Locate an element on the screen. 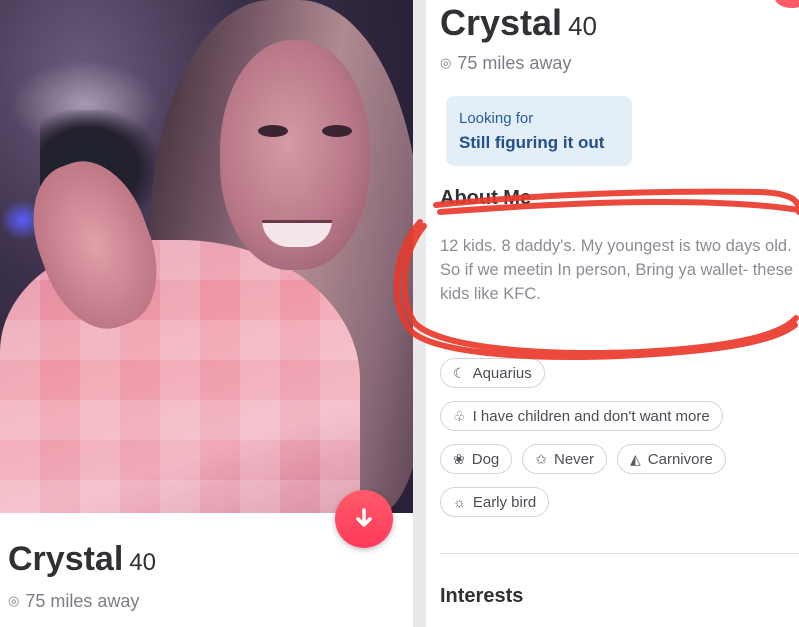 This screenshot has width=799, height=627. right-name-row: Crystal 40 is located at coordinates (518, 23).